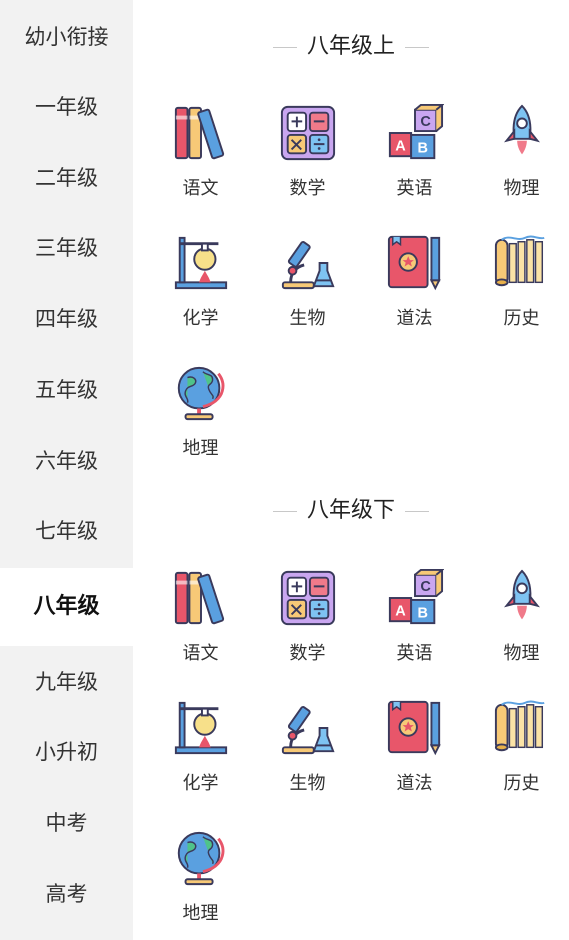 Image resolution: width=569 pixels, height=940 pixels. I want to click on sidebar-item-primary-to-middle: 小升初, so click(66, 752).